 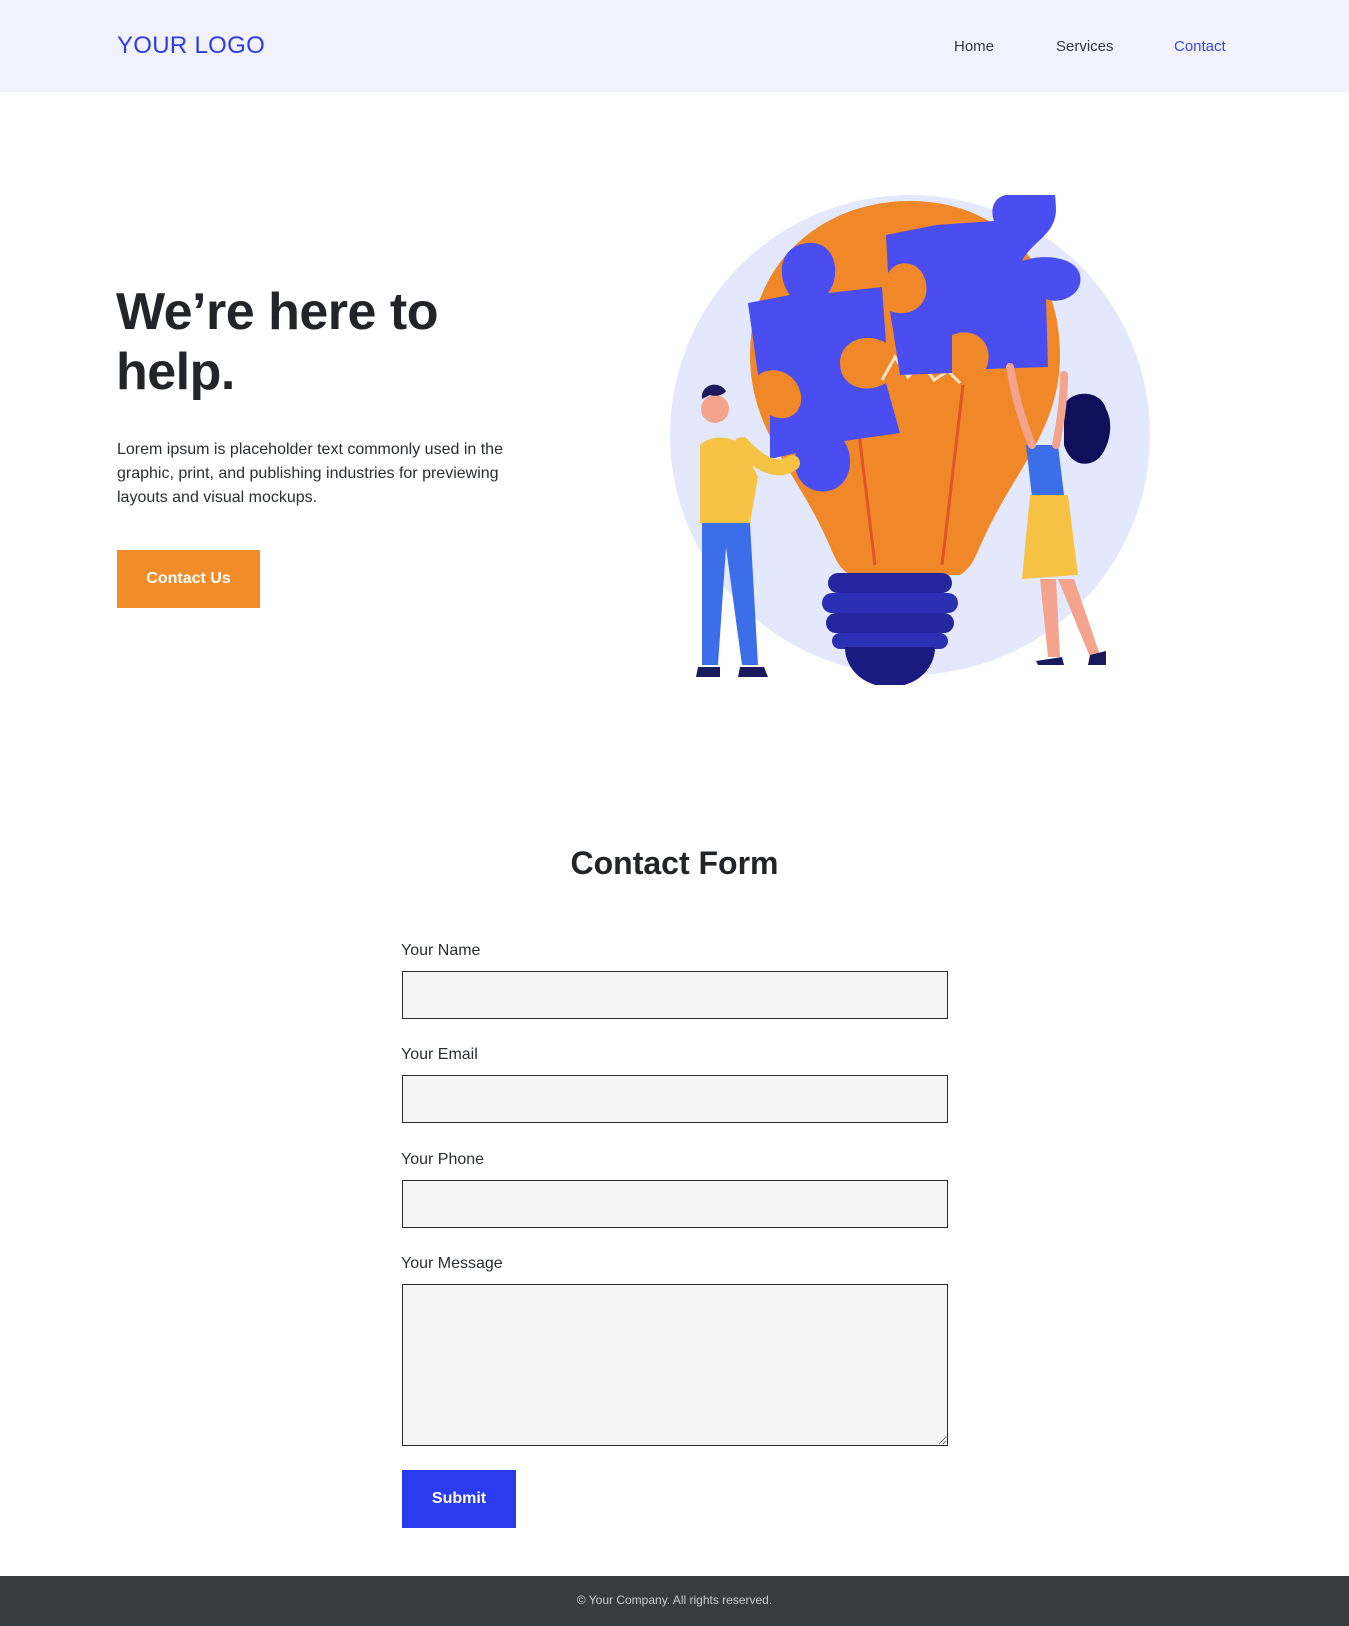 What do you see at coordinates (674, 863) in the screenshot?
I see `contact-form-title: Contact Form` at bounding box center [674, 863].